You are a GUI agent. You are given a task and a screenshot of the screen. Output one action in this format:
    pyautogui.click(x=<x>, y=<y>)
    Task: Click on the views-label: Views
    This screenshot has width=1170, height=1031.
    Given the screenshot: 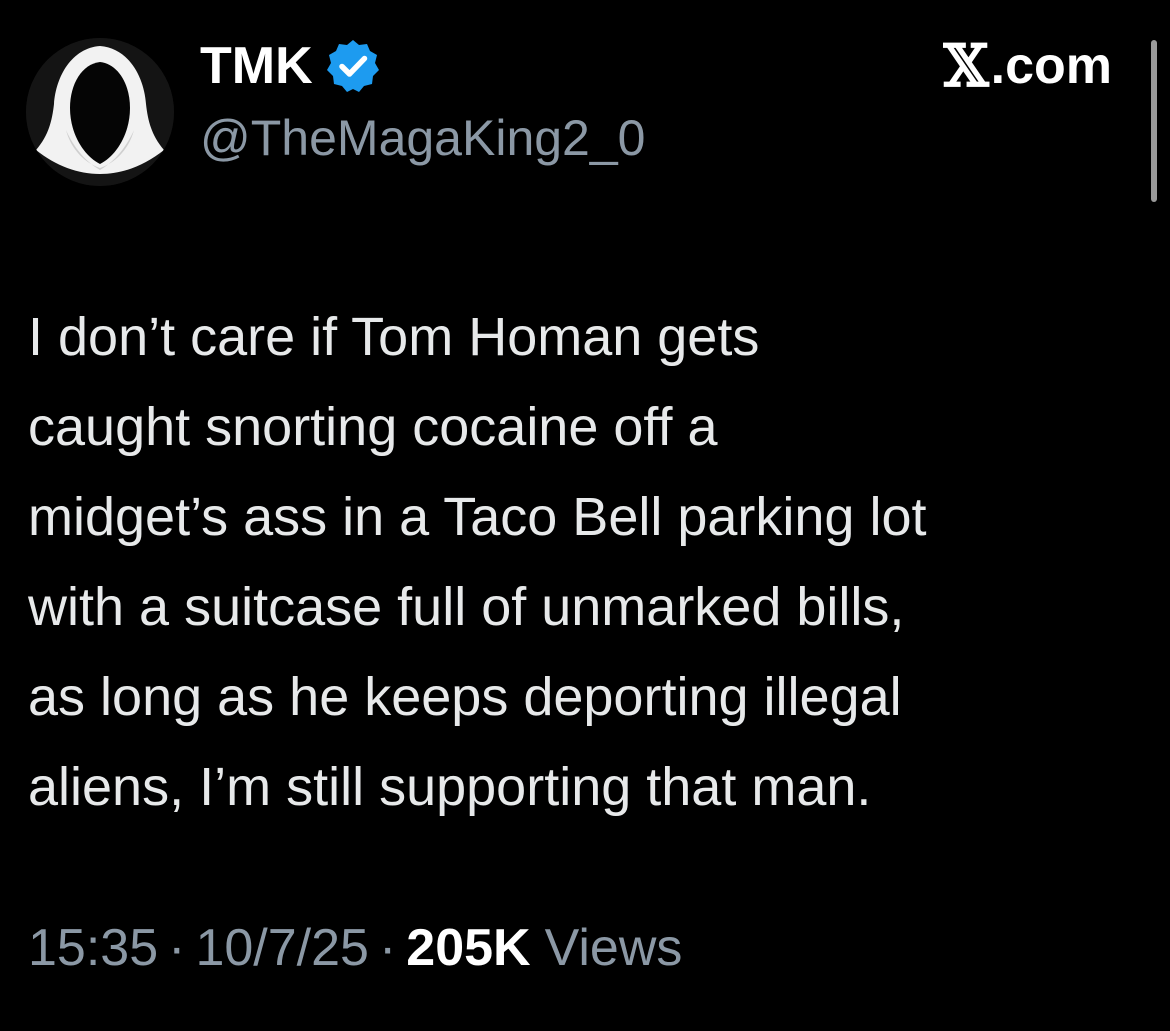 What is the action you would take?
    pyautogui.click(x=613, y=948)
    